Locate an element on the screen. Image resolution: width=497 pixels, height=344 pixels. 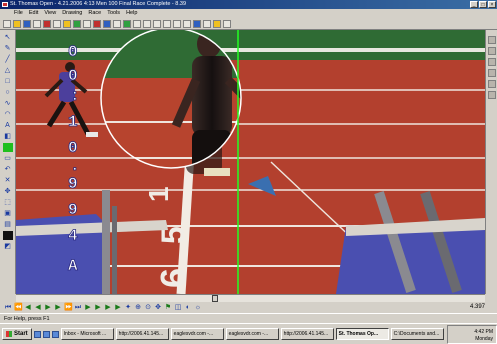
black-color-swatch is located at coordinates (7, 235).